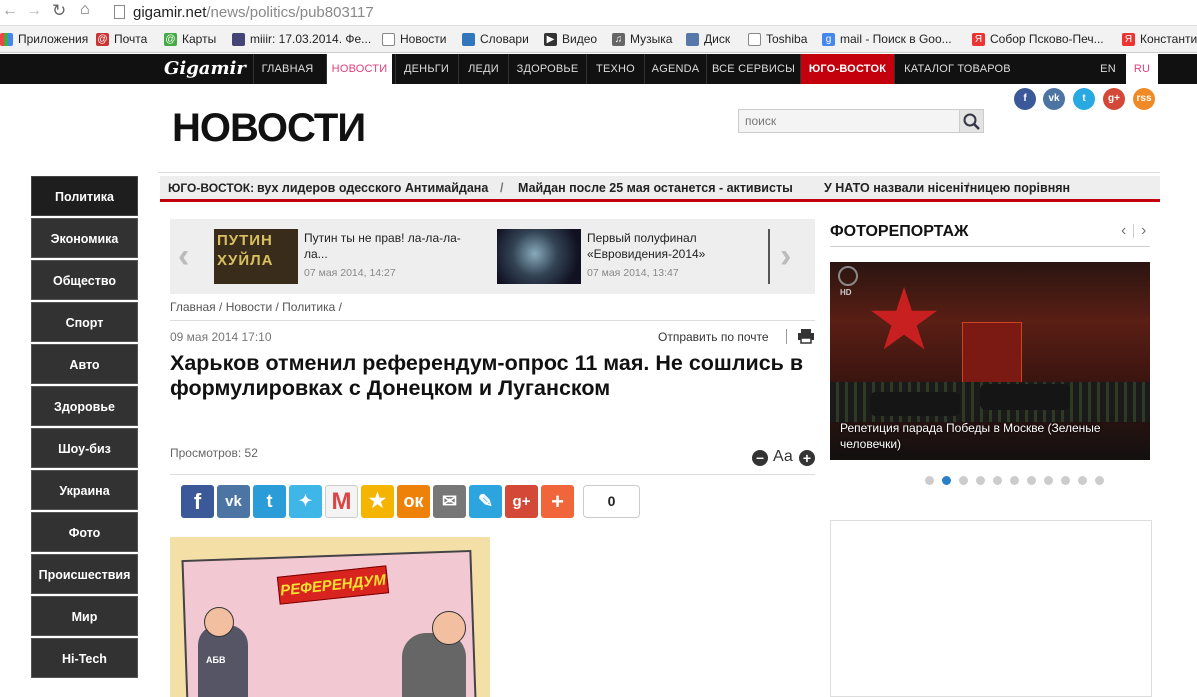 This screenshot has width=1197, height=697. Describe the element at coordinates (102, 39) in the screenshot. I see `mail-icon: @` at that location.